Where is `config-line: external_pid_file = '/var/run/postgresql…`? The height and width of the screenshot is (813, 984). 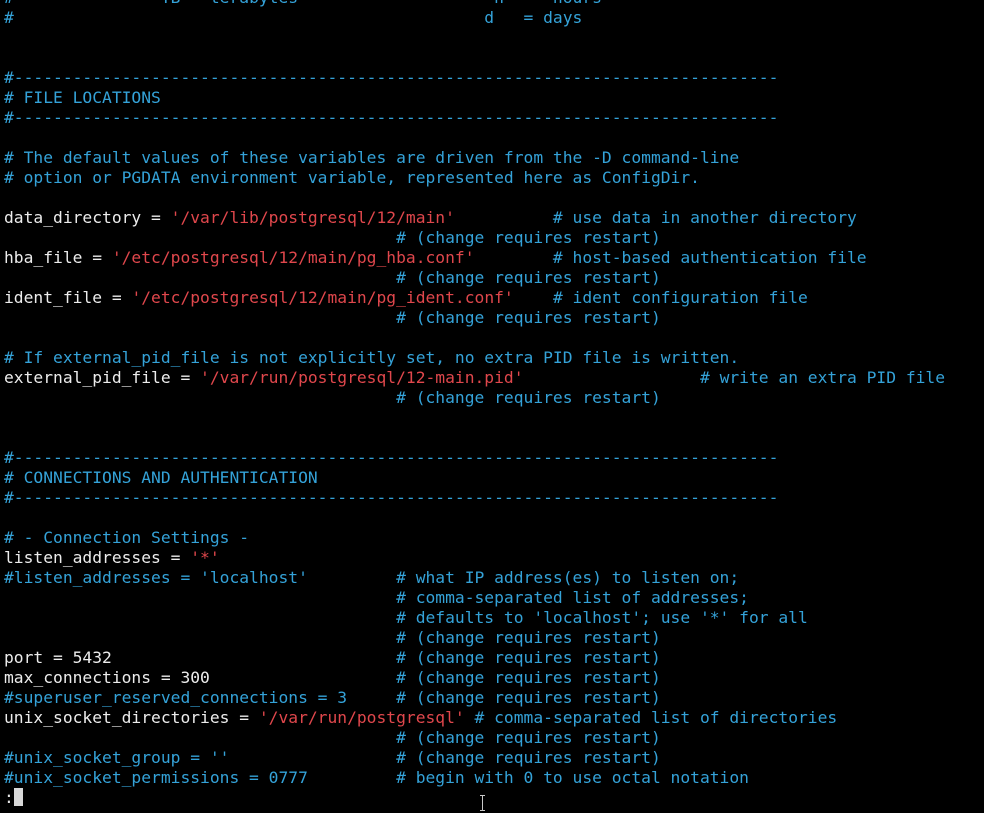 config-line: external_pid_file = '/var/run/postgresql… is located at coordinates (494, 378).